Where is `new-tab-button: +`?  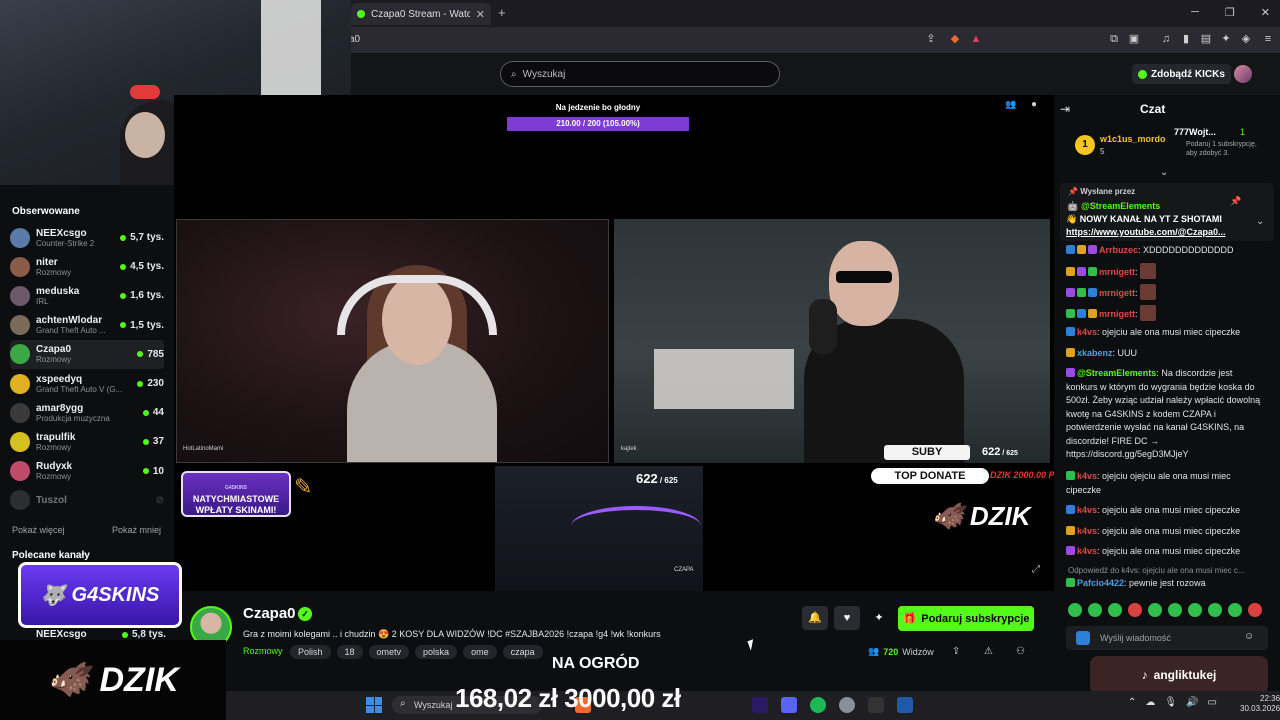
new-tab-button: + is located at coordinates (502, 12).